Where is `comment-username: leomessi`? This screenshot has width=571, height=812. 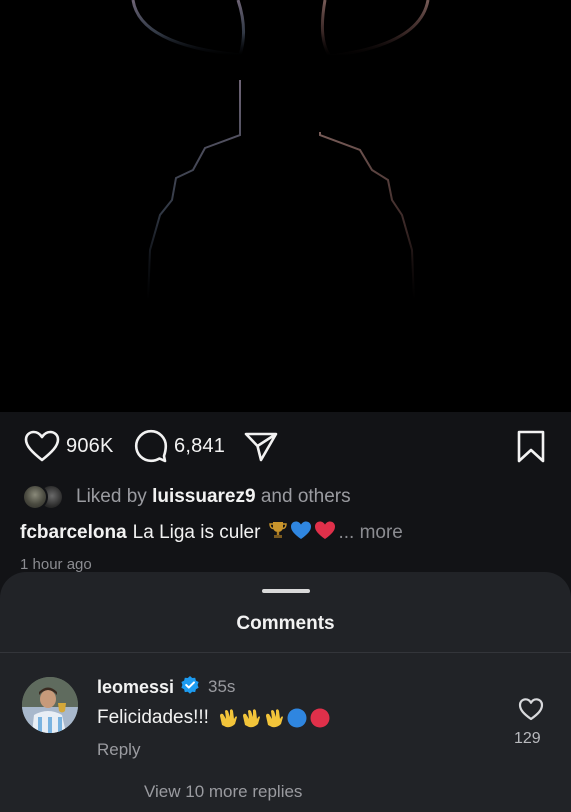
comment-username: leomessi is located at coordinates (135, 687).